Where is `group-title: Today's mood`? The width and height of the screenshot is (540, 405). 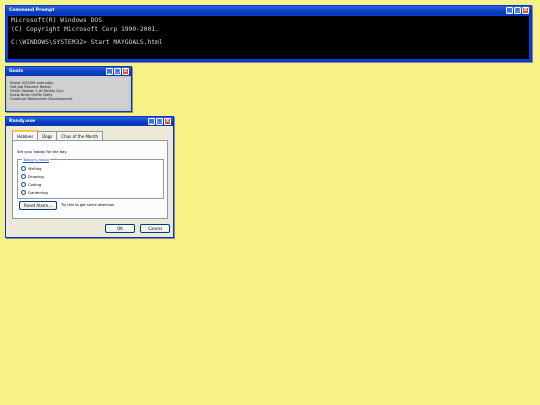 group-title: Today's mood is located at coordinates (36, 159).